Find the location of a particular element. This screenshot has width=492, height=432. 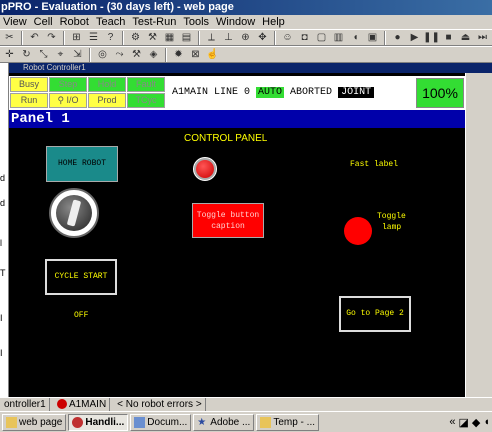

key-switch-bar is located at coordinates (74, 213).